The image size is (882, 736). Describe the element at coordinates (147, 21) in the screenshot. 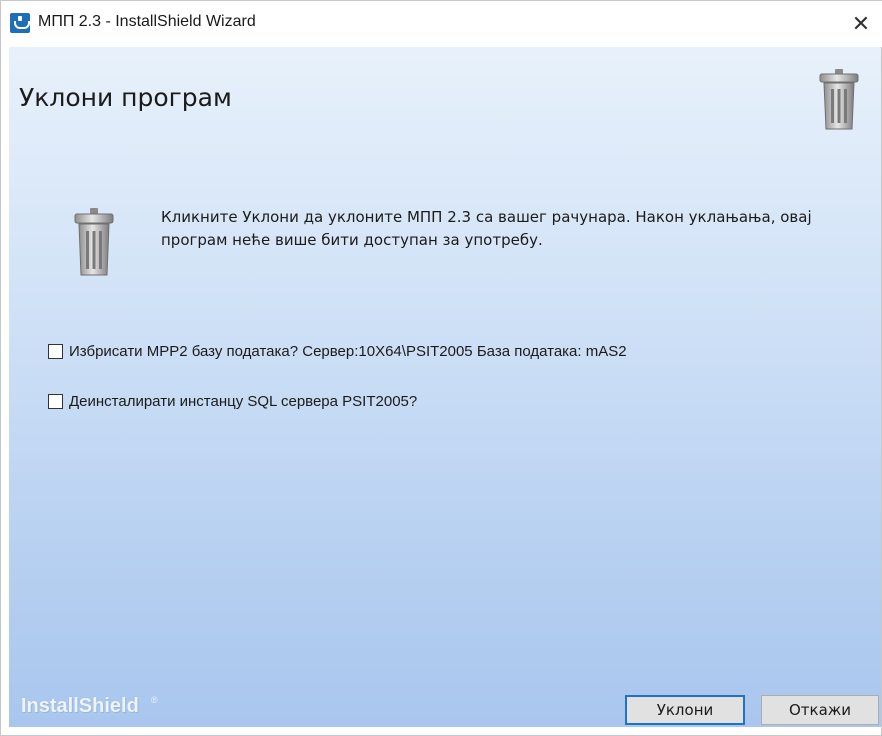

I see `window-title: МПП 2.3 - InstallShield Wizard` at that location.